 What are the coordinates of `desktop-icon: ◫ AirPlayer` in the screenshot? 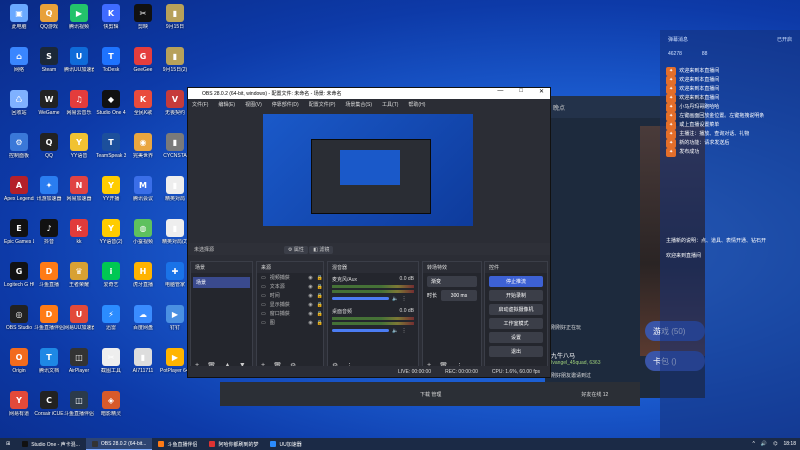 It's located at (79, 361).